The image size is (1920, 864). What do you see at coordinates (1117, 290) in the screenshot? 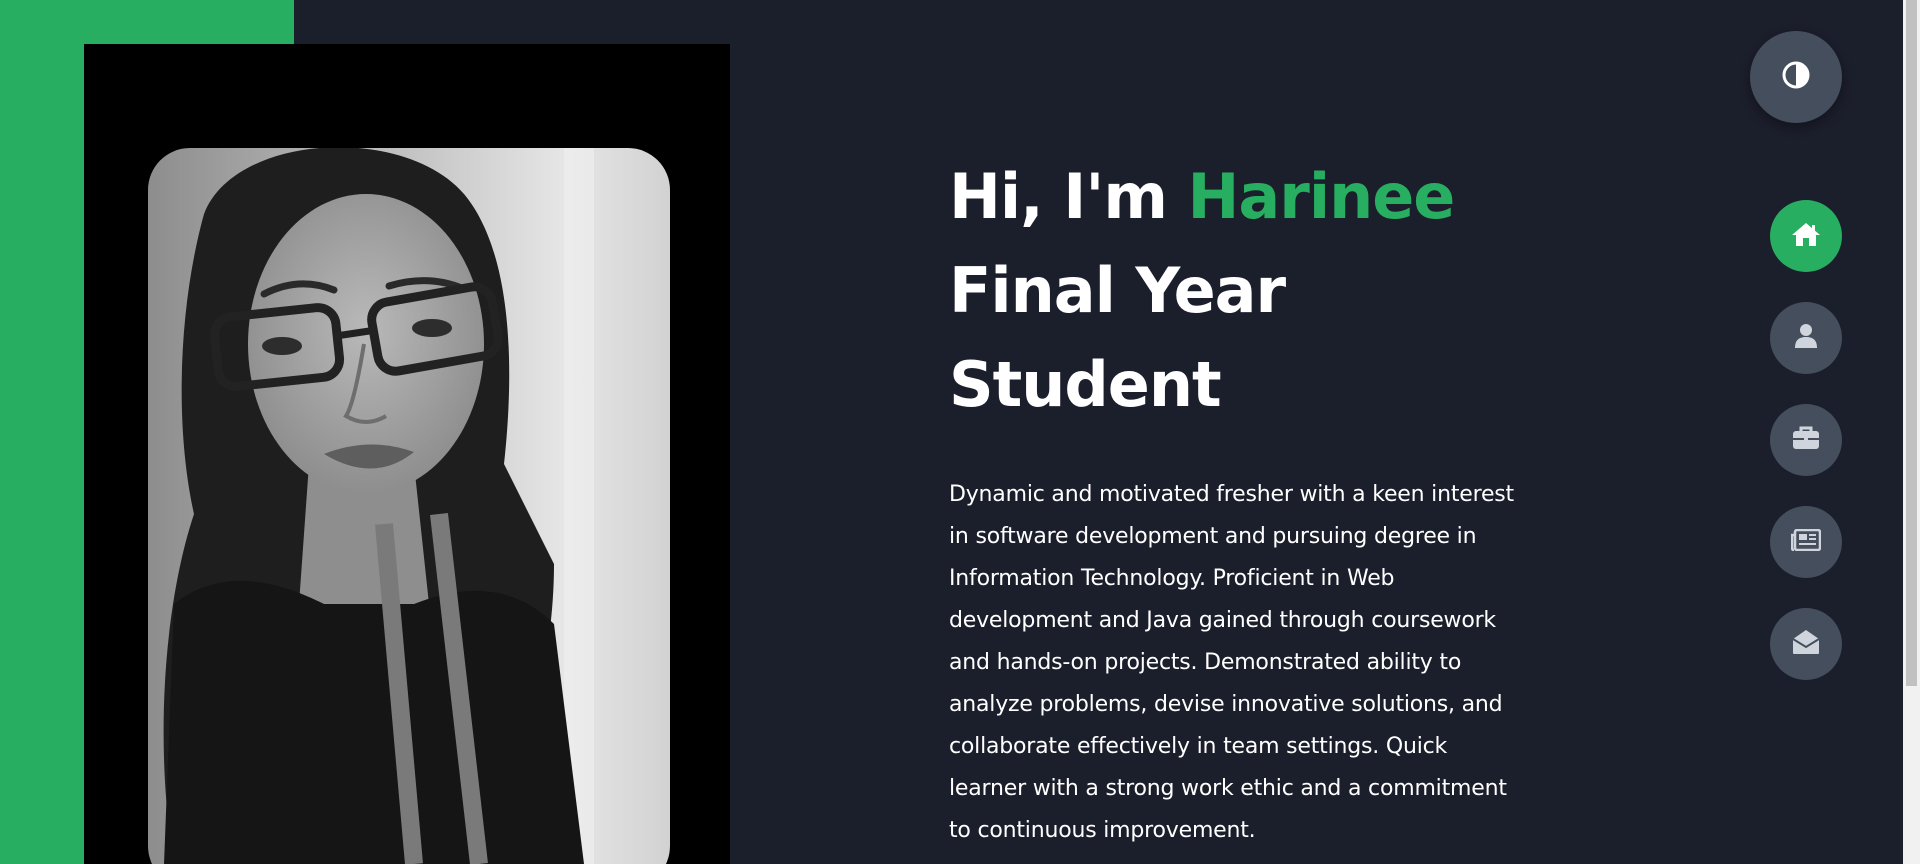
I see `role-line-1: Final Year` at bounding box center [1117, 290].